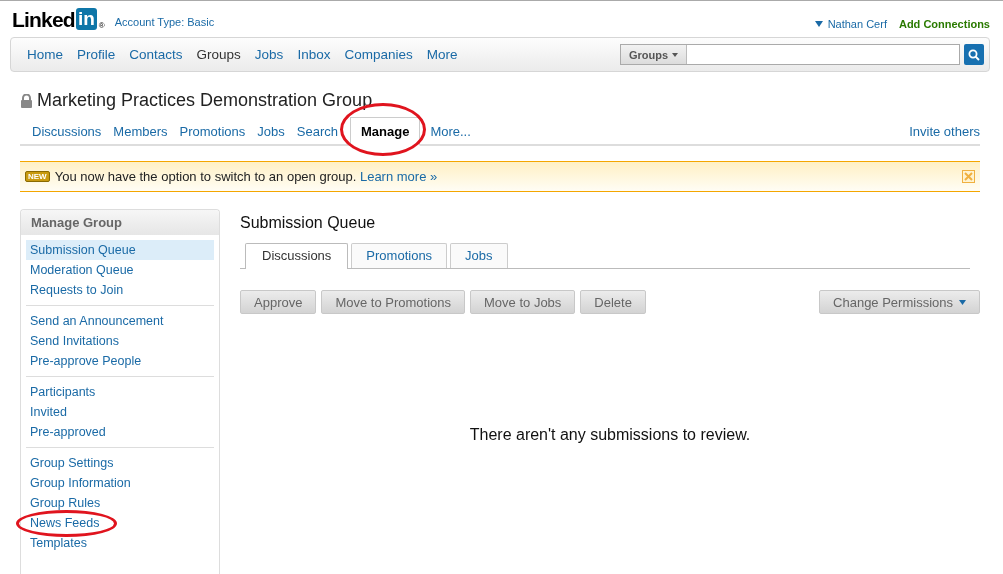 This screenshot has height=574, width=1003. What do you see at coordinates (218, 134) in the screenshot?
I see `group-tab: Promotions` at bounding box center [218, 134].